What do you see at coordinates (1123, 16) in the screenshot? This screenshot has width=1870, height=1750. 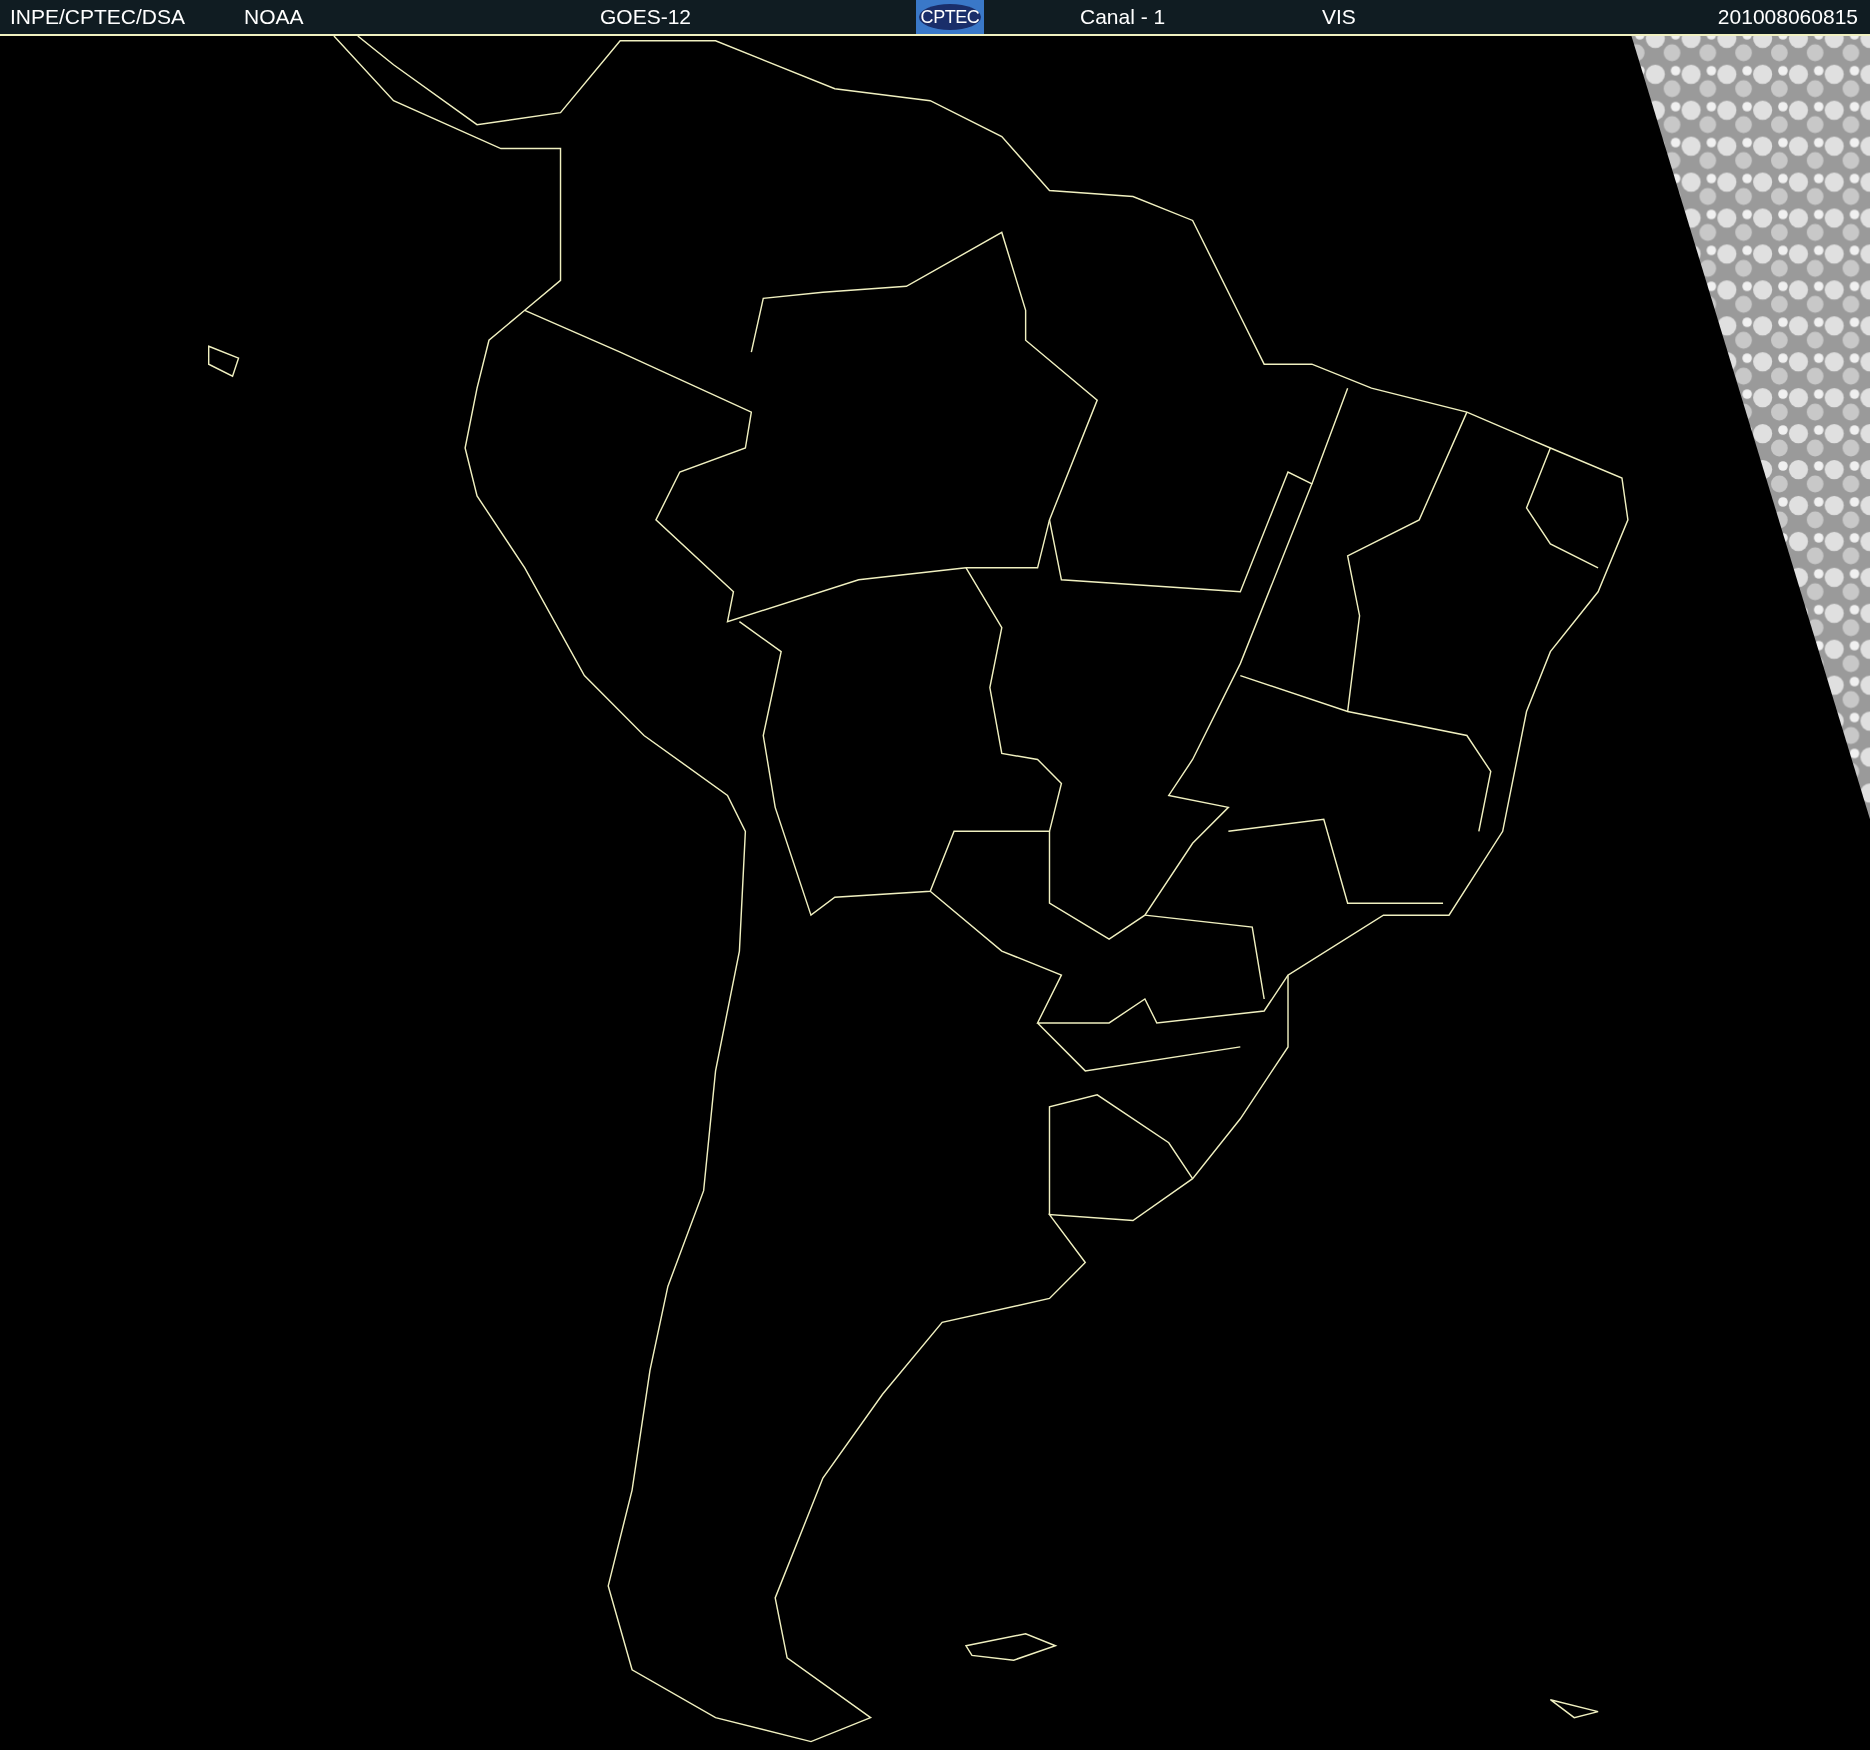 I see `channel-label: Canal - 1` at bounding box center [1123, 16].